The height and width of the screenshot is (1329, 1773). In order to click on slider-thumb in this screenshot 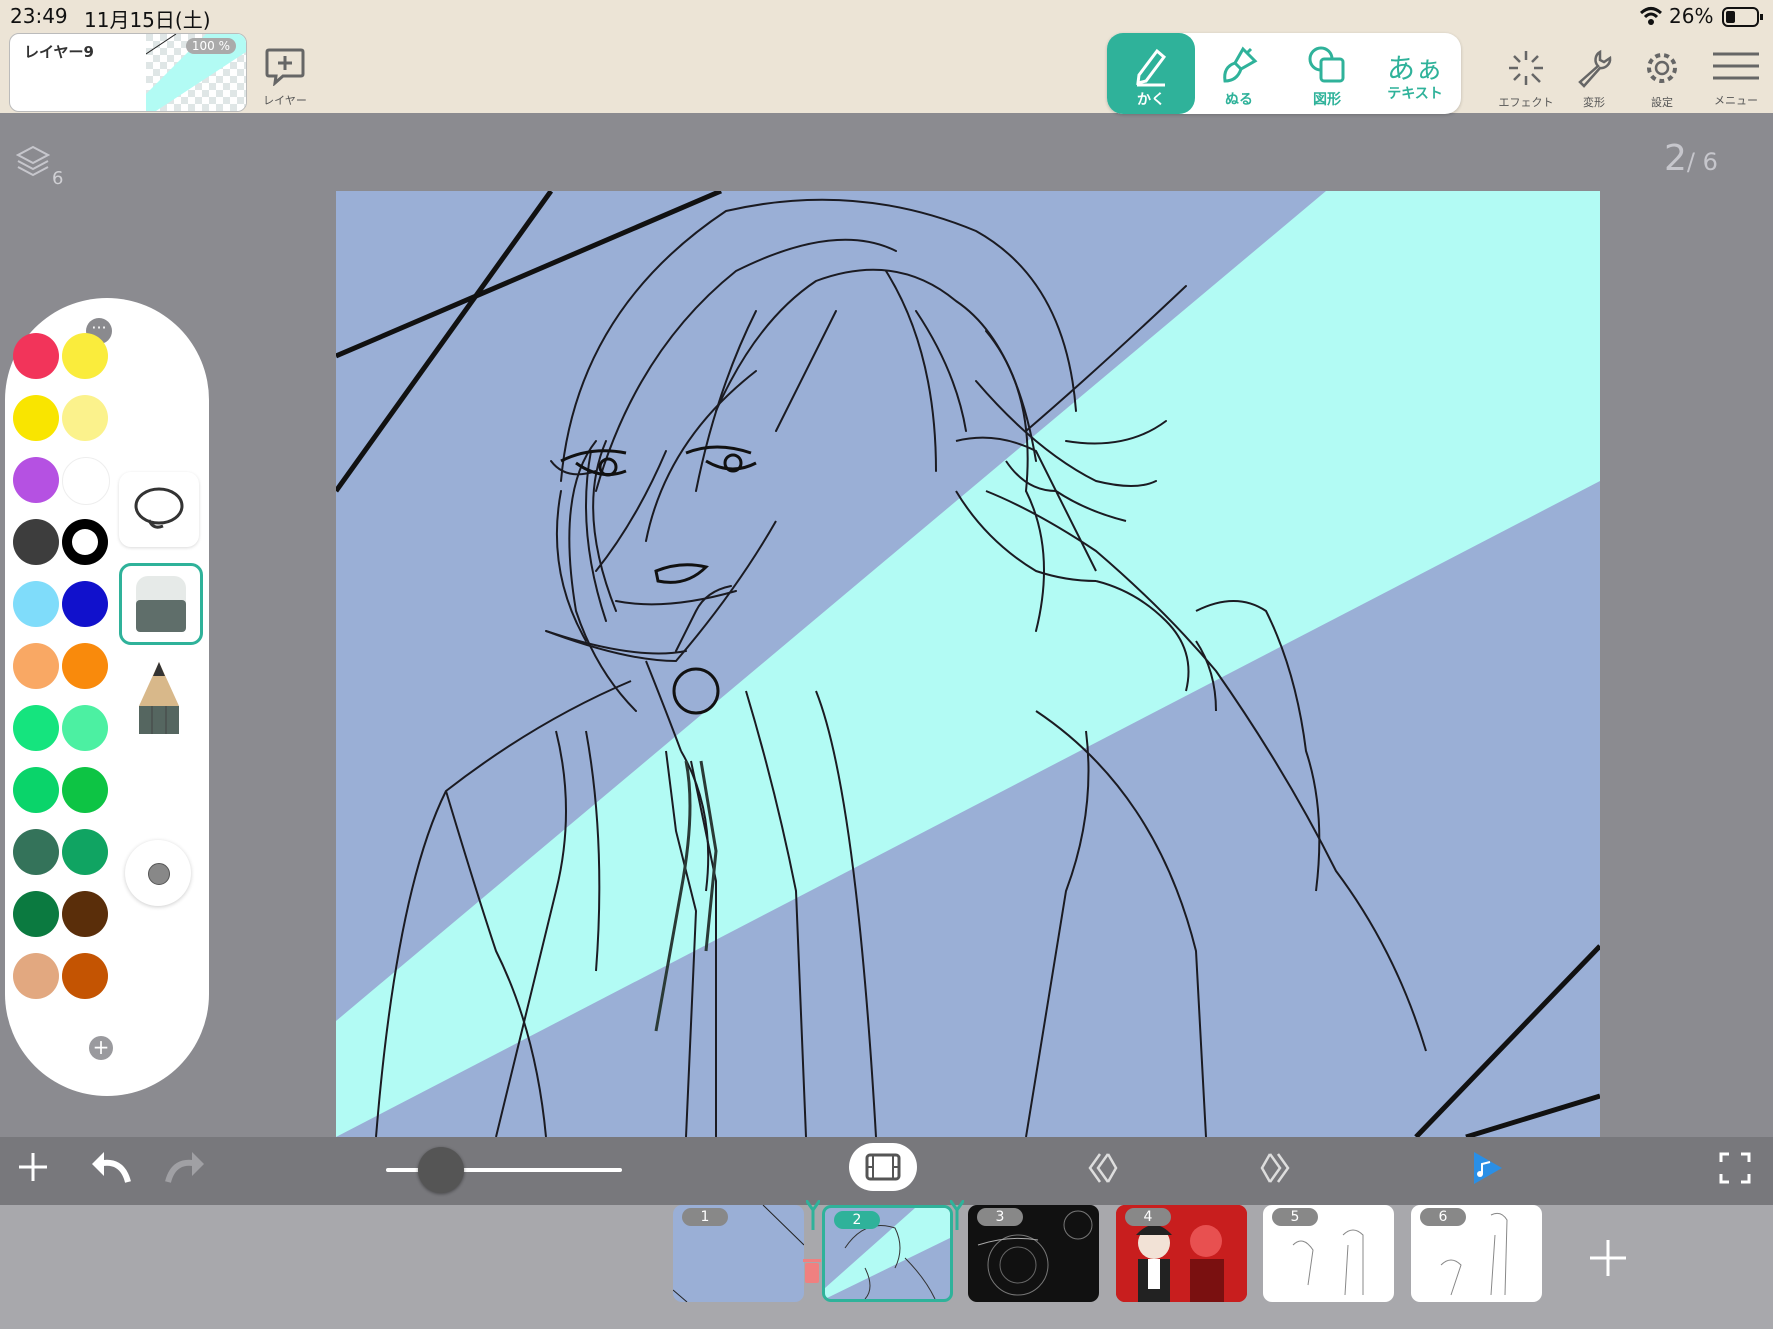, I will do `click(441, 1170)`.